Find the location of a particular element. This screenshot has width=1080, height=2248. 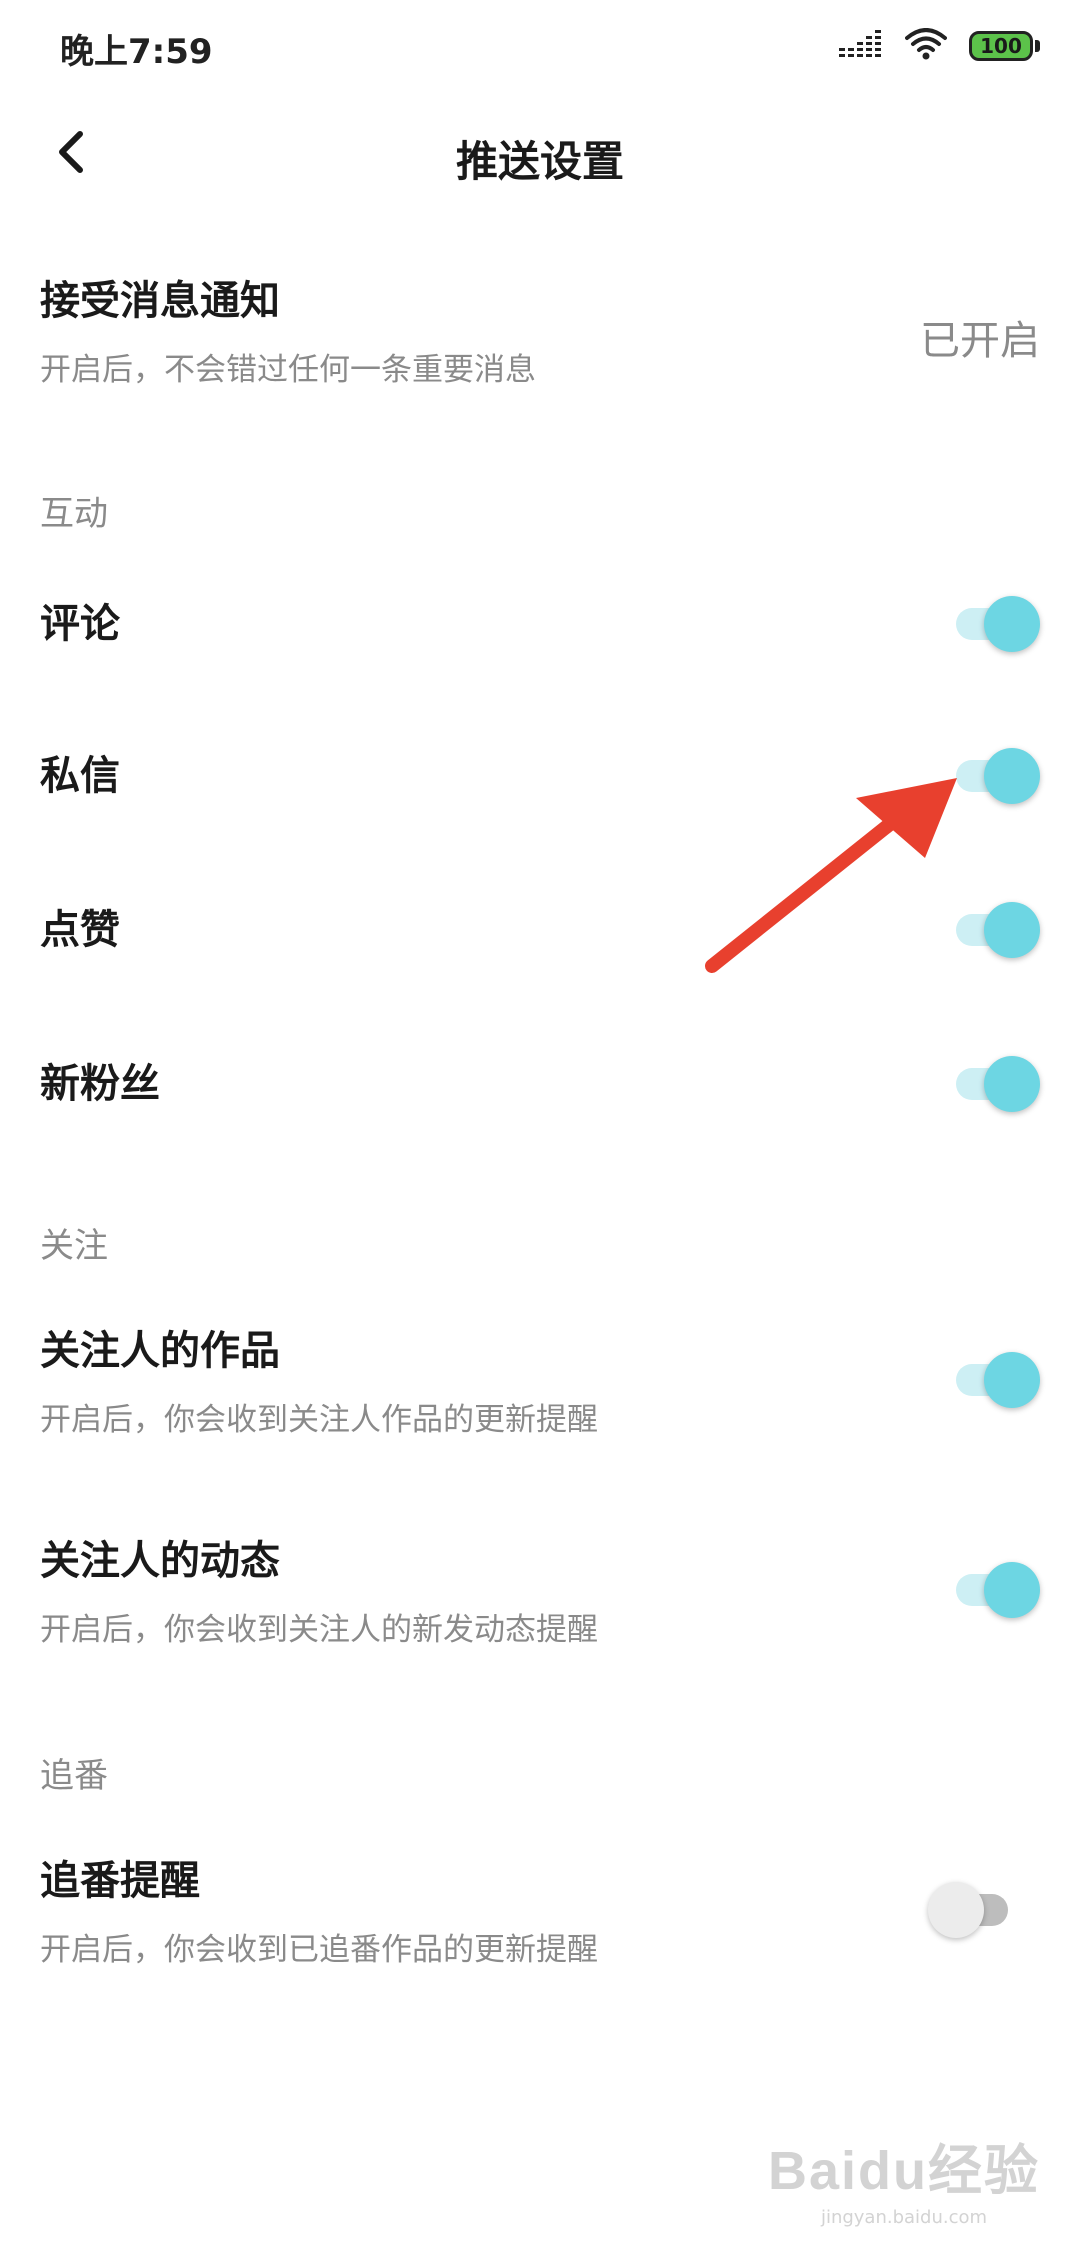

receive-notifications-row: 接受消息通知 开启后，不会错过任何一条重要消息 已开启 is located at coordinates (540, 333).